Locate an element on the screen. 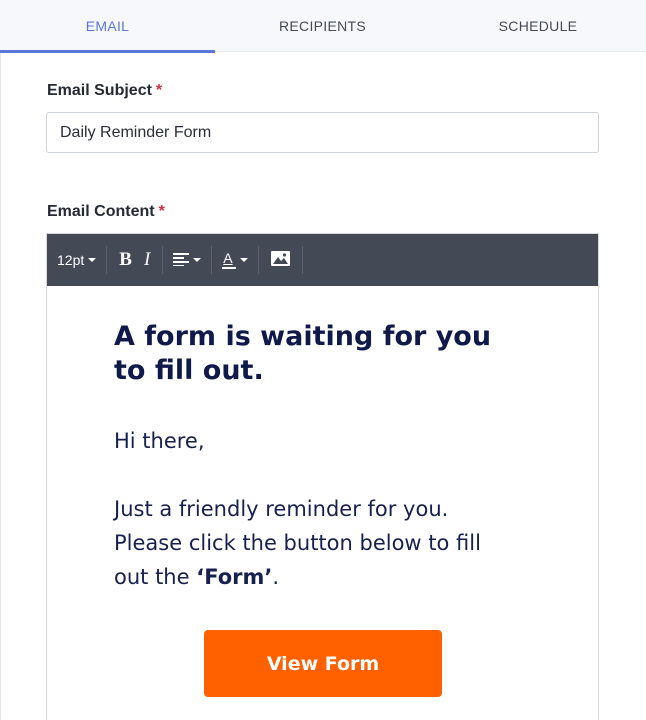 This screenshot has height=720, width=646. tab-recipients: RECIPIENTS is located at coordinates (322, 26).